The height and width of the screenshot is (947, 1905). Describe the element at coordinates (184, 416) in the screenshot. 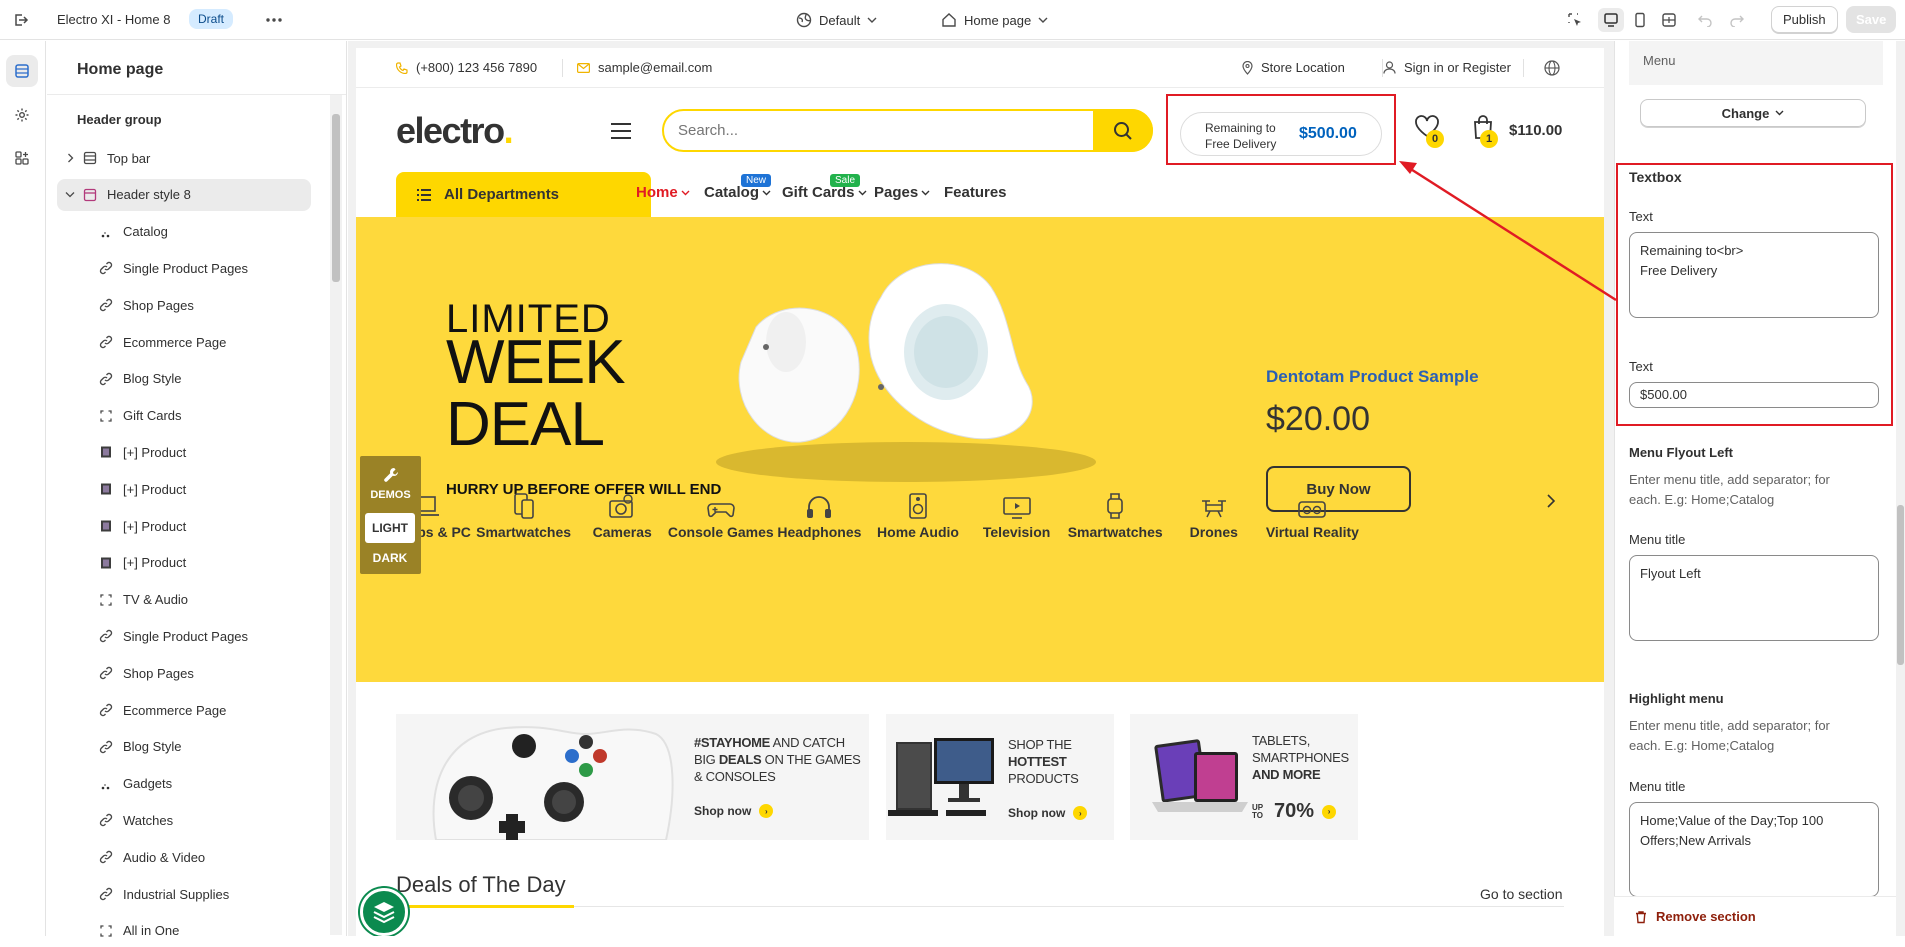

I see `sidebar-item: Gift Cards` at that location.